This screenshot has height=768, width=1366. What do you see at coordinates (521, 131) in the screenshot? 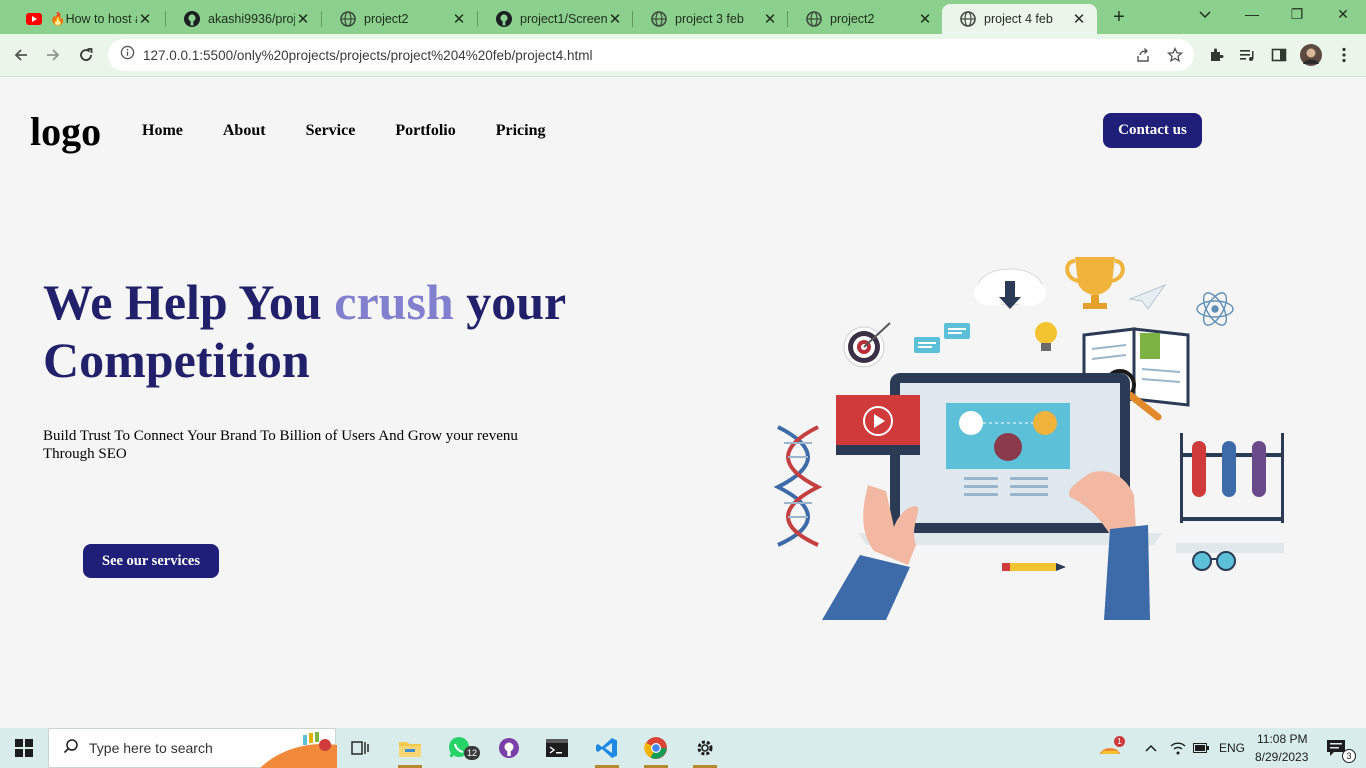
I see `nav-pricing: Pricing` at bounding box center [521, 131].